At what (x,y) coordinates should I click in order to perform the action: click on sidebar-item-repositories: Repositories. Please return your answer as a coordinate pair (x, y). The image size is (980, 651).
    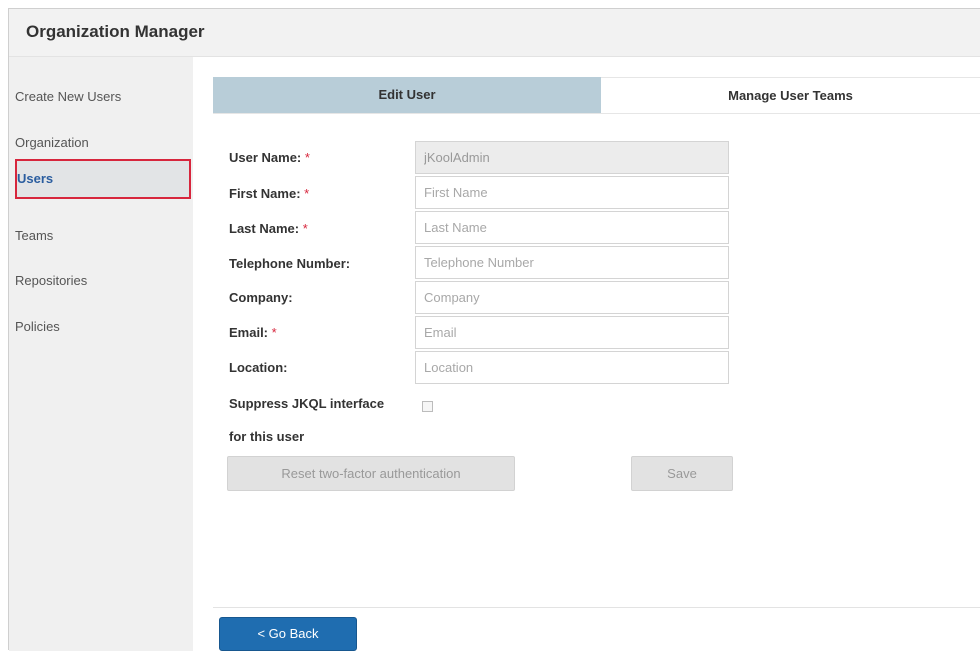
    Looking at the image, I should click on (101, 281).